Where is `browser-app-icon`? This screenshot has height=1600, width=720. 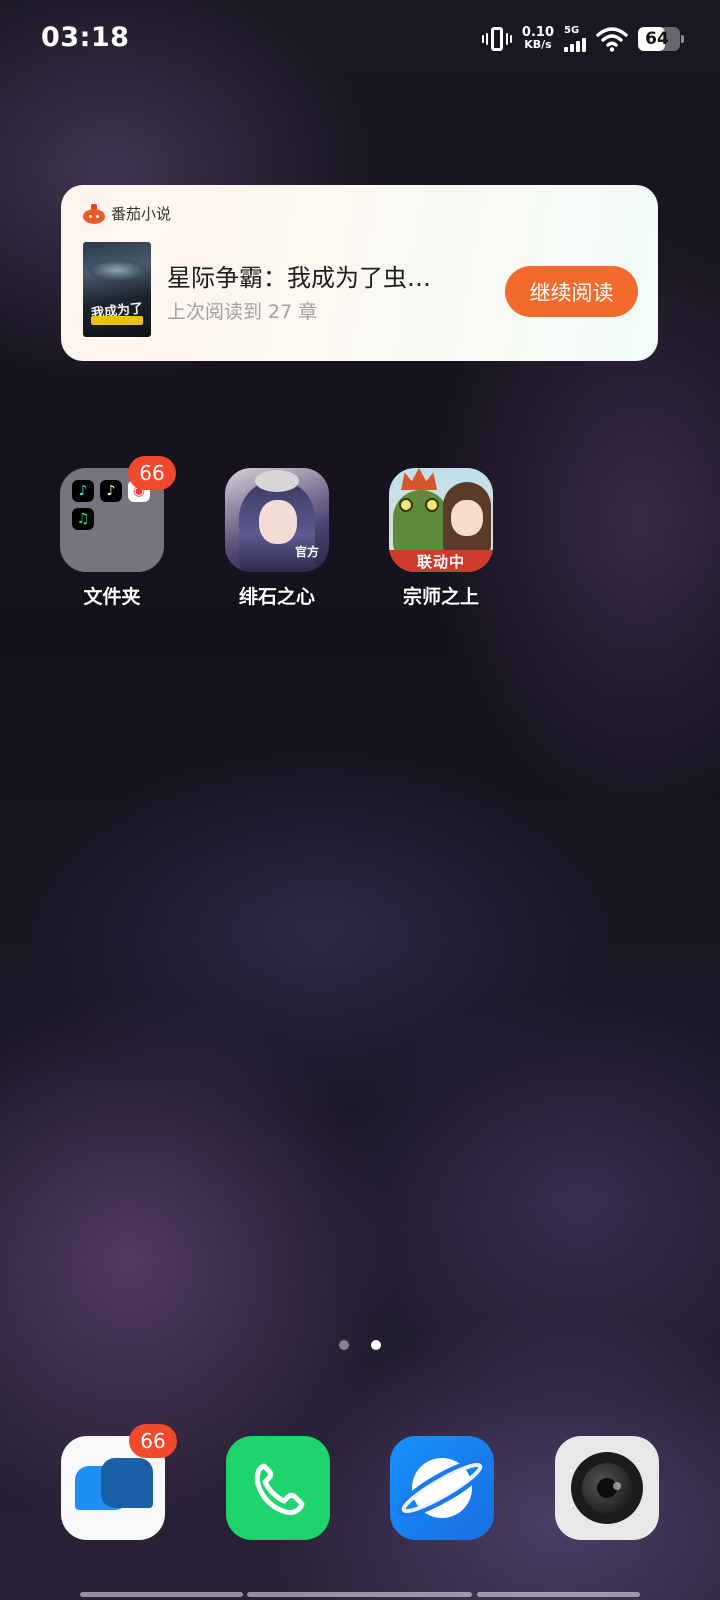
browser-app-icon is located at coordinates (442, 1488).